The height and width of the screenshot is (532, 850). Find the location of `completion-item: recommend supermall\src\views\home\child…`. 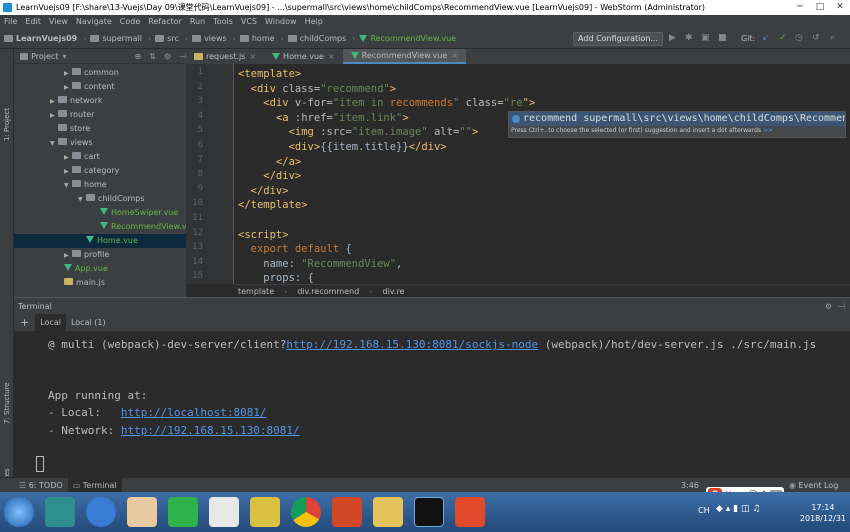

completion-item: recommend supermall\src\views\home\child… is located at coordinates (677, 119).